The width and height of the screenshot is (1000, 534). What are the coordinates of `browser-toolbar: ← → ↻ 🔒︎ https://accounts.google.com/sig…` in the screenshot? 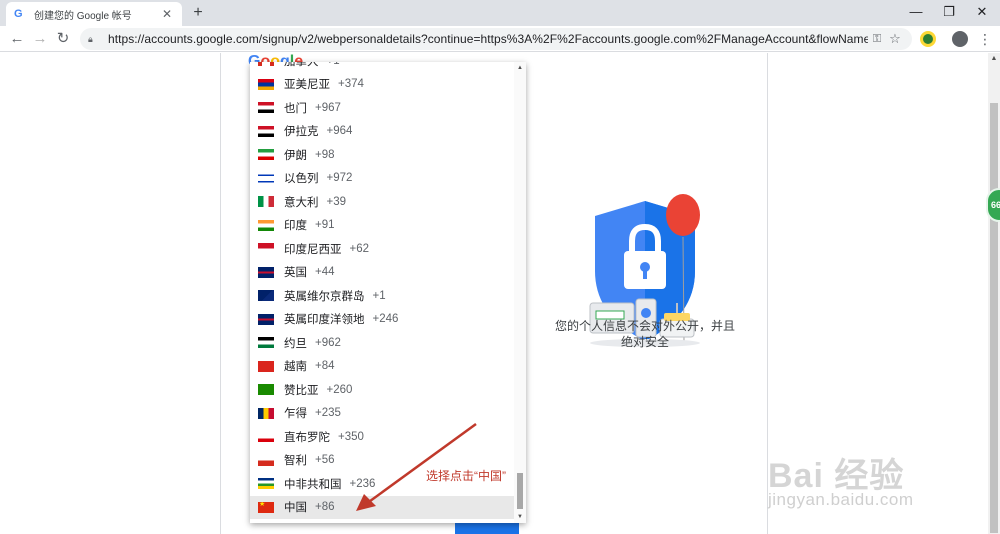 It's located at (500, 39).